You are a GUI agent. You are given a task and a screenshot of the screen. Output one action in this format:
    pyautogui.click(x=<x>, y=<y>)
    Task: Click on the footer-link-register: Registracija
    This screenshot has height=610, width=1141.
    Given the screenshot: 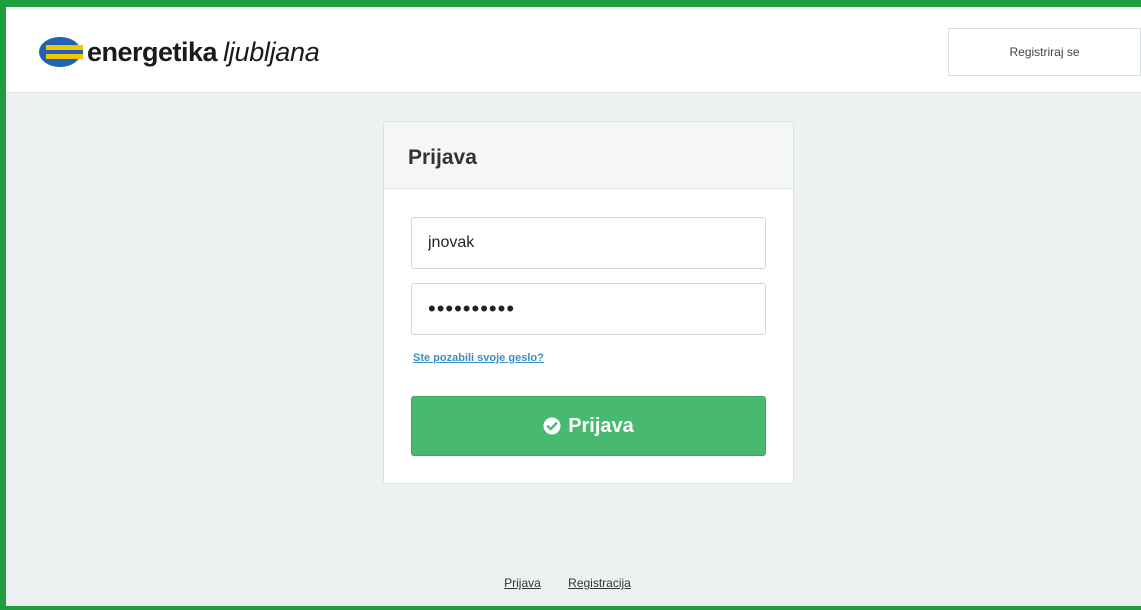 What is the action you would take?
    pyautogui.click(x=599, y=583)
    